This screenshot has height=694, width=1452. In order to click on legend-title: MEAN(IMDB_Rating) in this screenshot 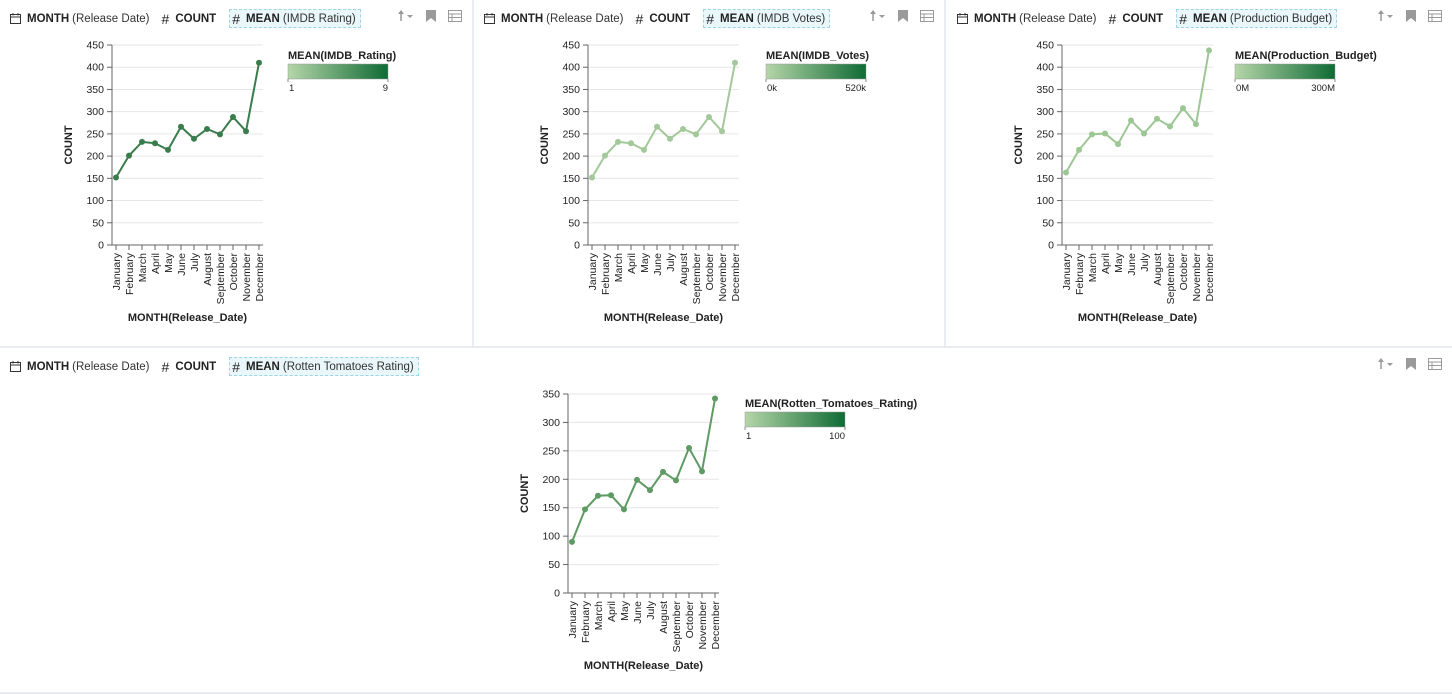, I will do `click(342, 56)`.